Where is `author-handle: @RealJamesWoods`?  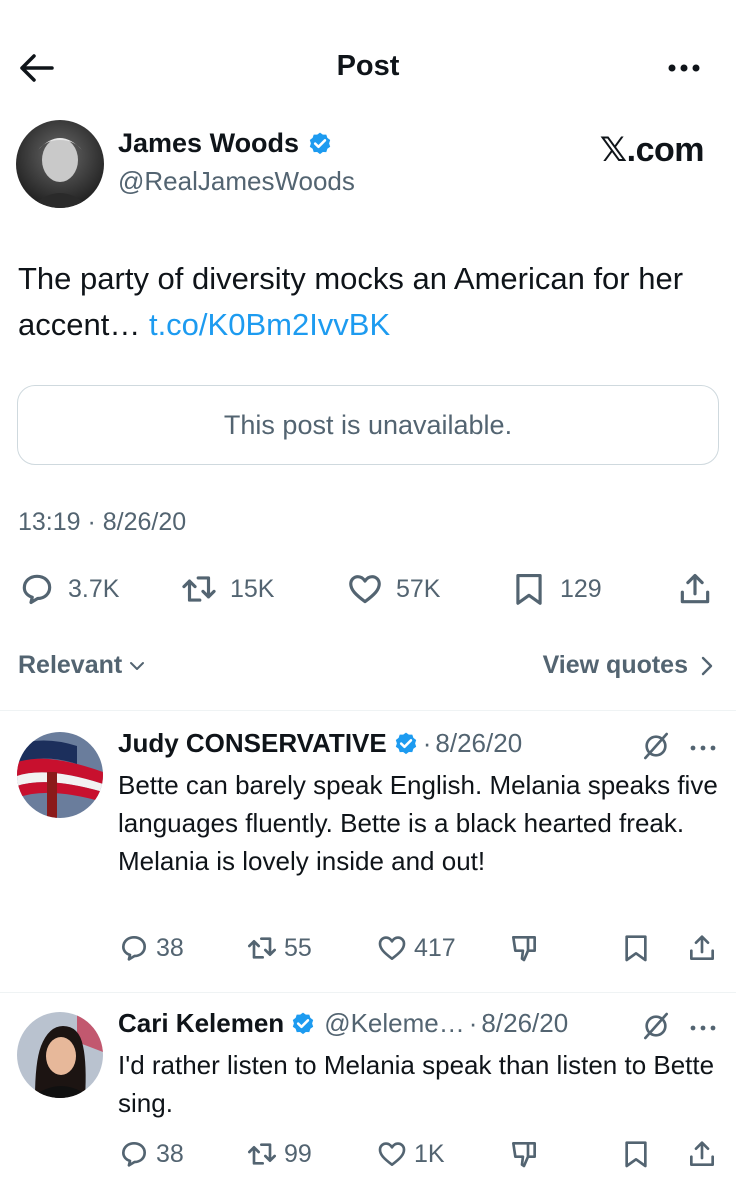 author-handle: @RealJamesWoods is located at coordinates (236, 181).